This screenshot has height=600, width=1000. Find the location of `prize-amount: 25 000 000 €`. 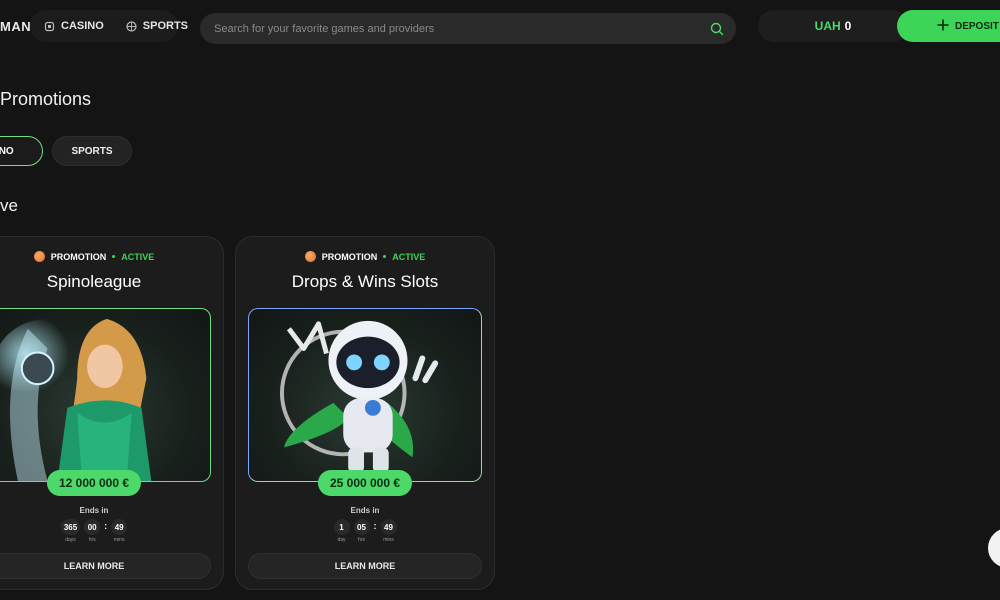

prize-amount: 25 000 000 € is located at coordinates (365, 483).